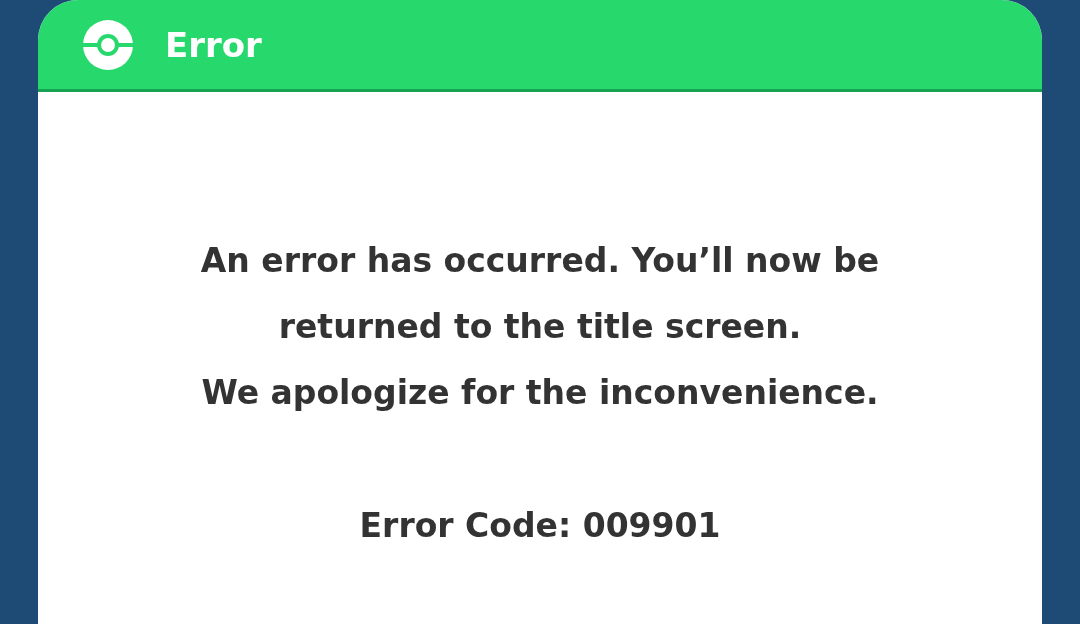 The height and width of the screenshot is (624, 1080). I want to click on error-code: Error Code: 009901, so click(540, 526).